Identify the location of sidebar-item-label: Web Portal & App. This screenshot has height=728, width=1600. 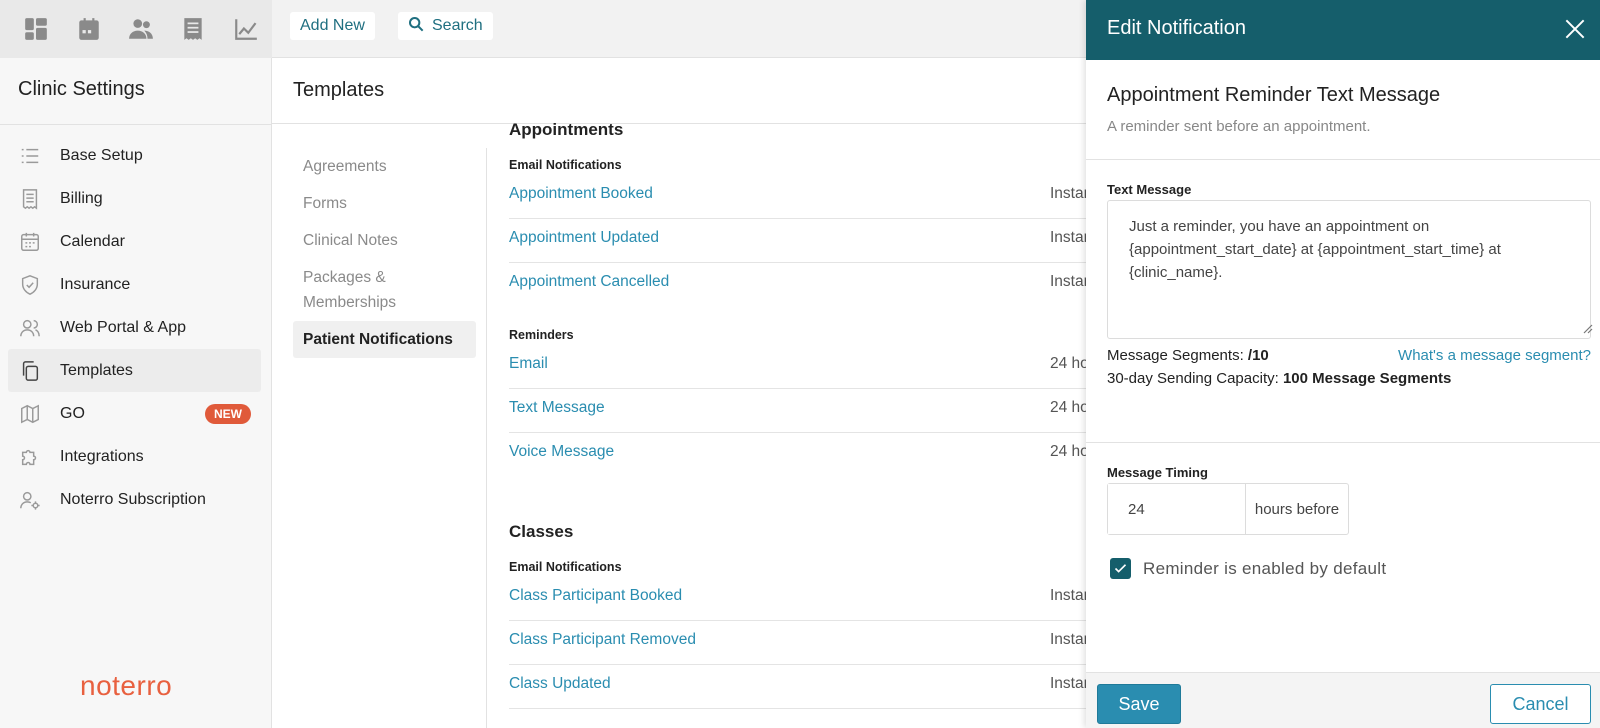
(123, 327).